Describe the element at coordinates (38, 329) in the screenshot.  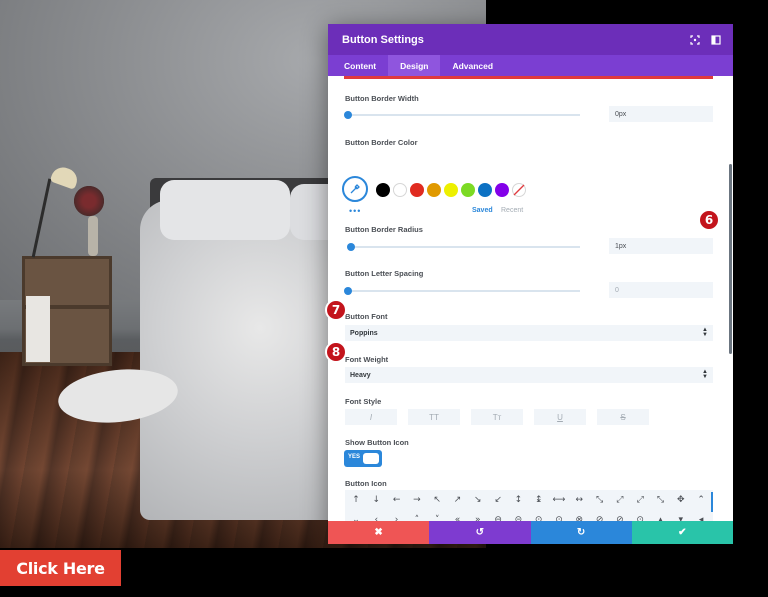
I see `photo-books` at that location.